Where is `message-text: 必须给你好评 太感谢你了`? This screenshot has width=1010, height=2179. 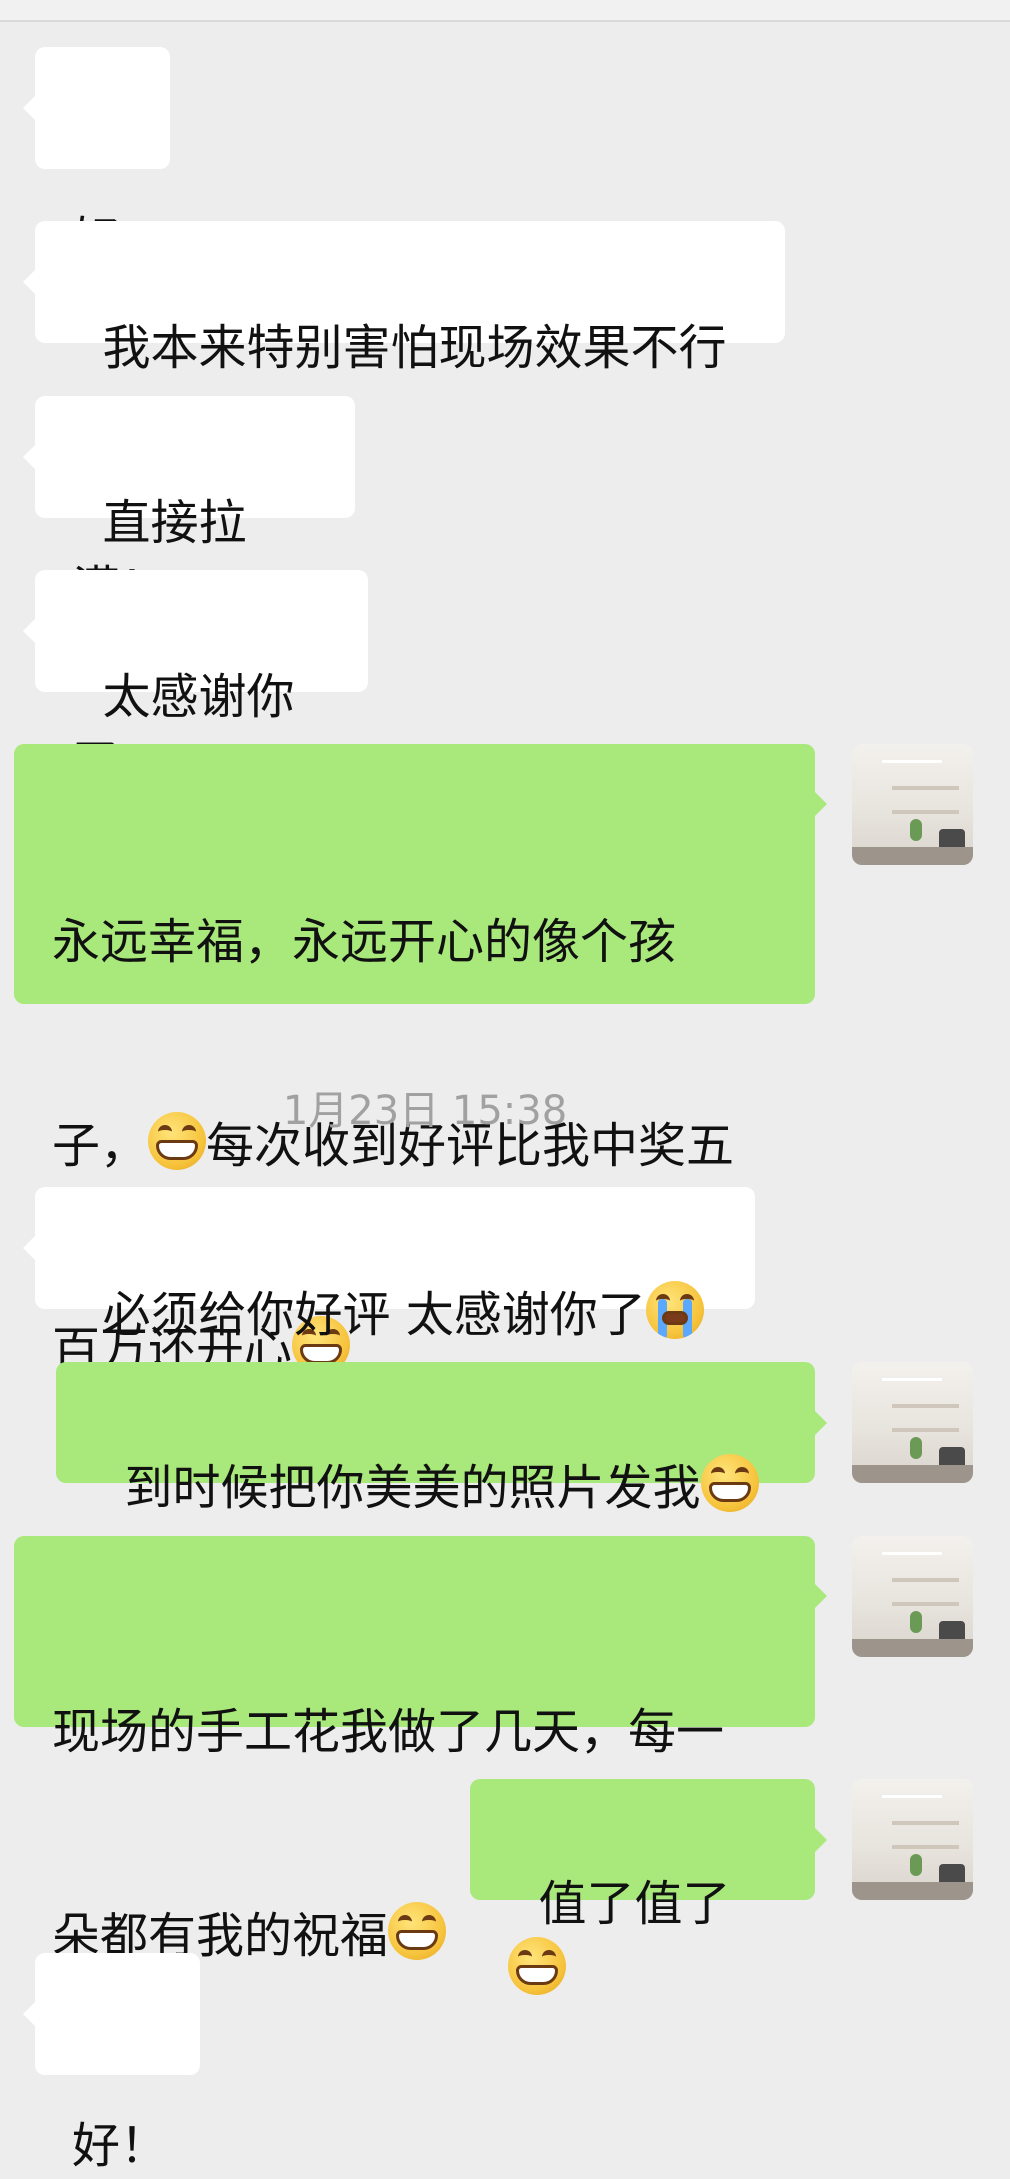 message-text: 必须给你好评 太感谢你了 is located at coordinates (374, 1315).